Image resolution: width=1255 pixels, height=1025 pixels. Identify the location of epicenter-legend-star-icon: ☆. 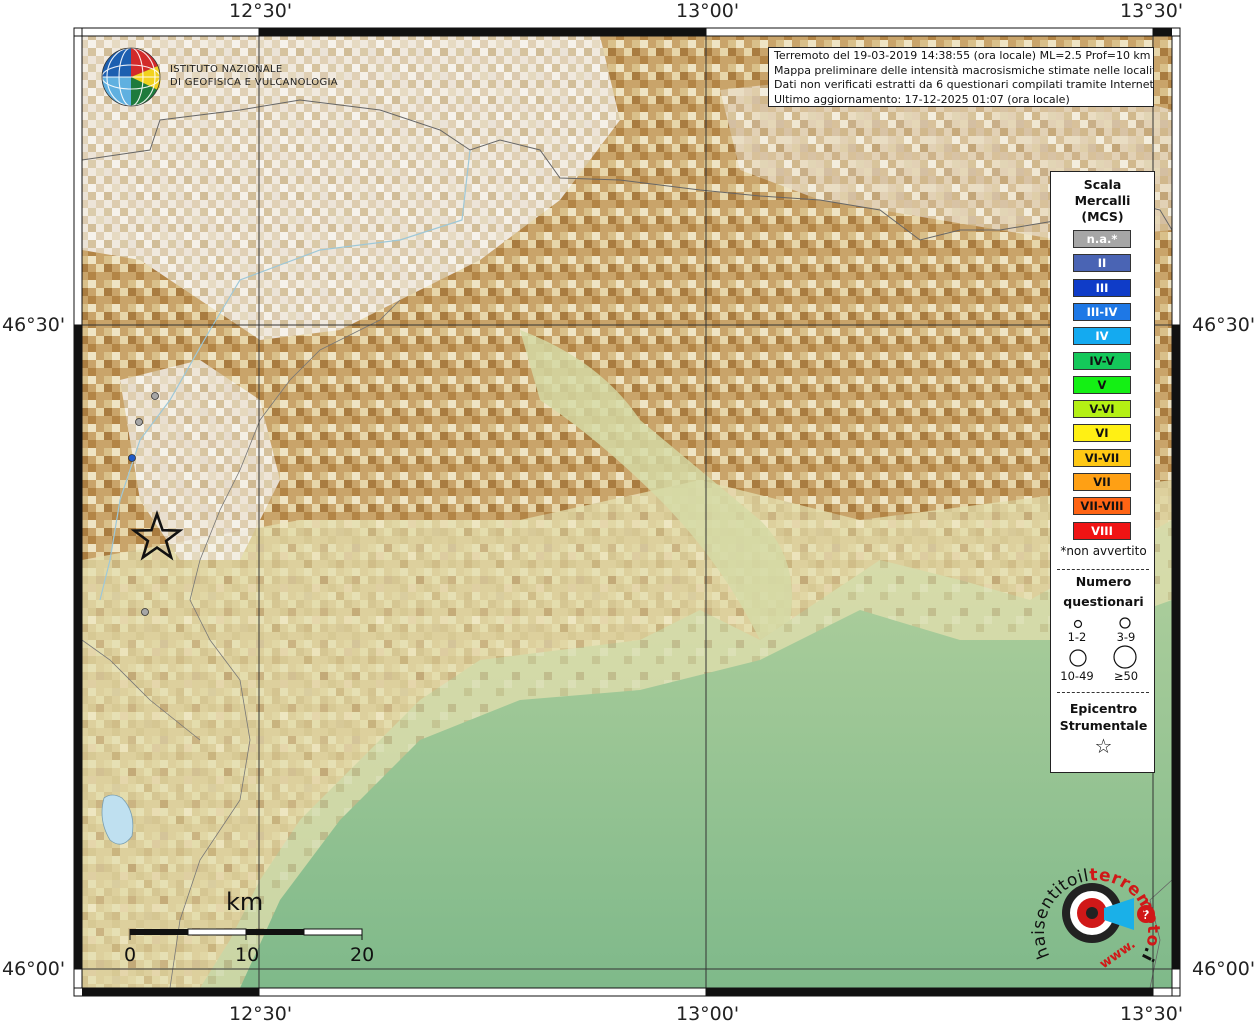
(1103, 746).